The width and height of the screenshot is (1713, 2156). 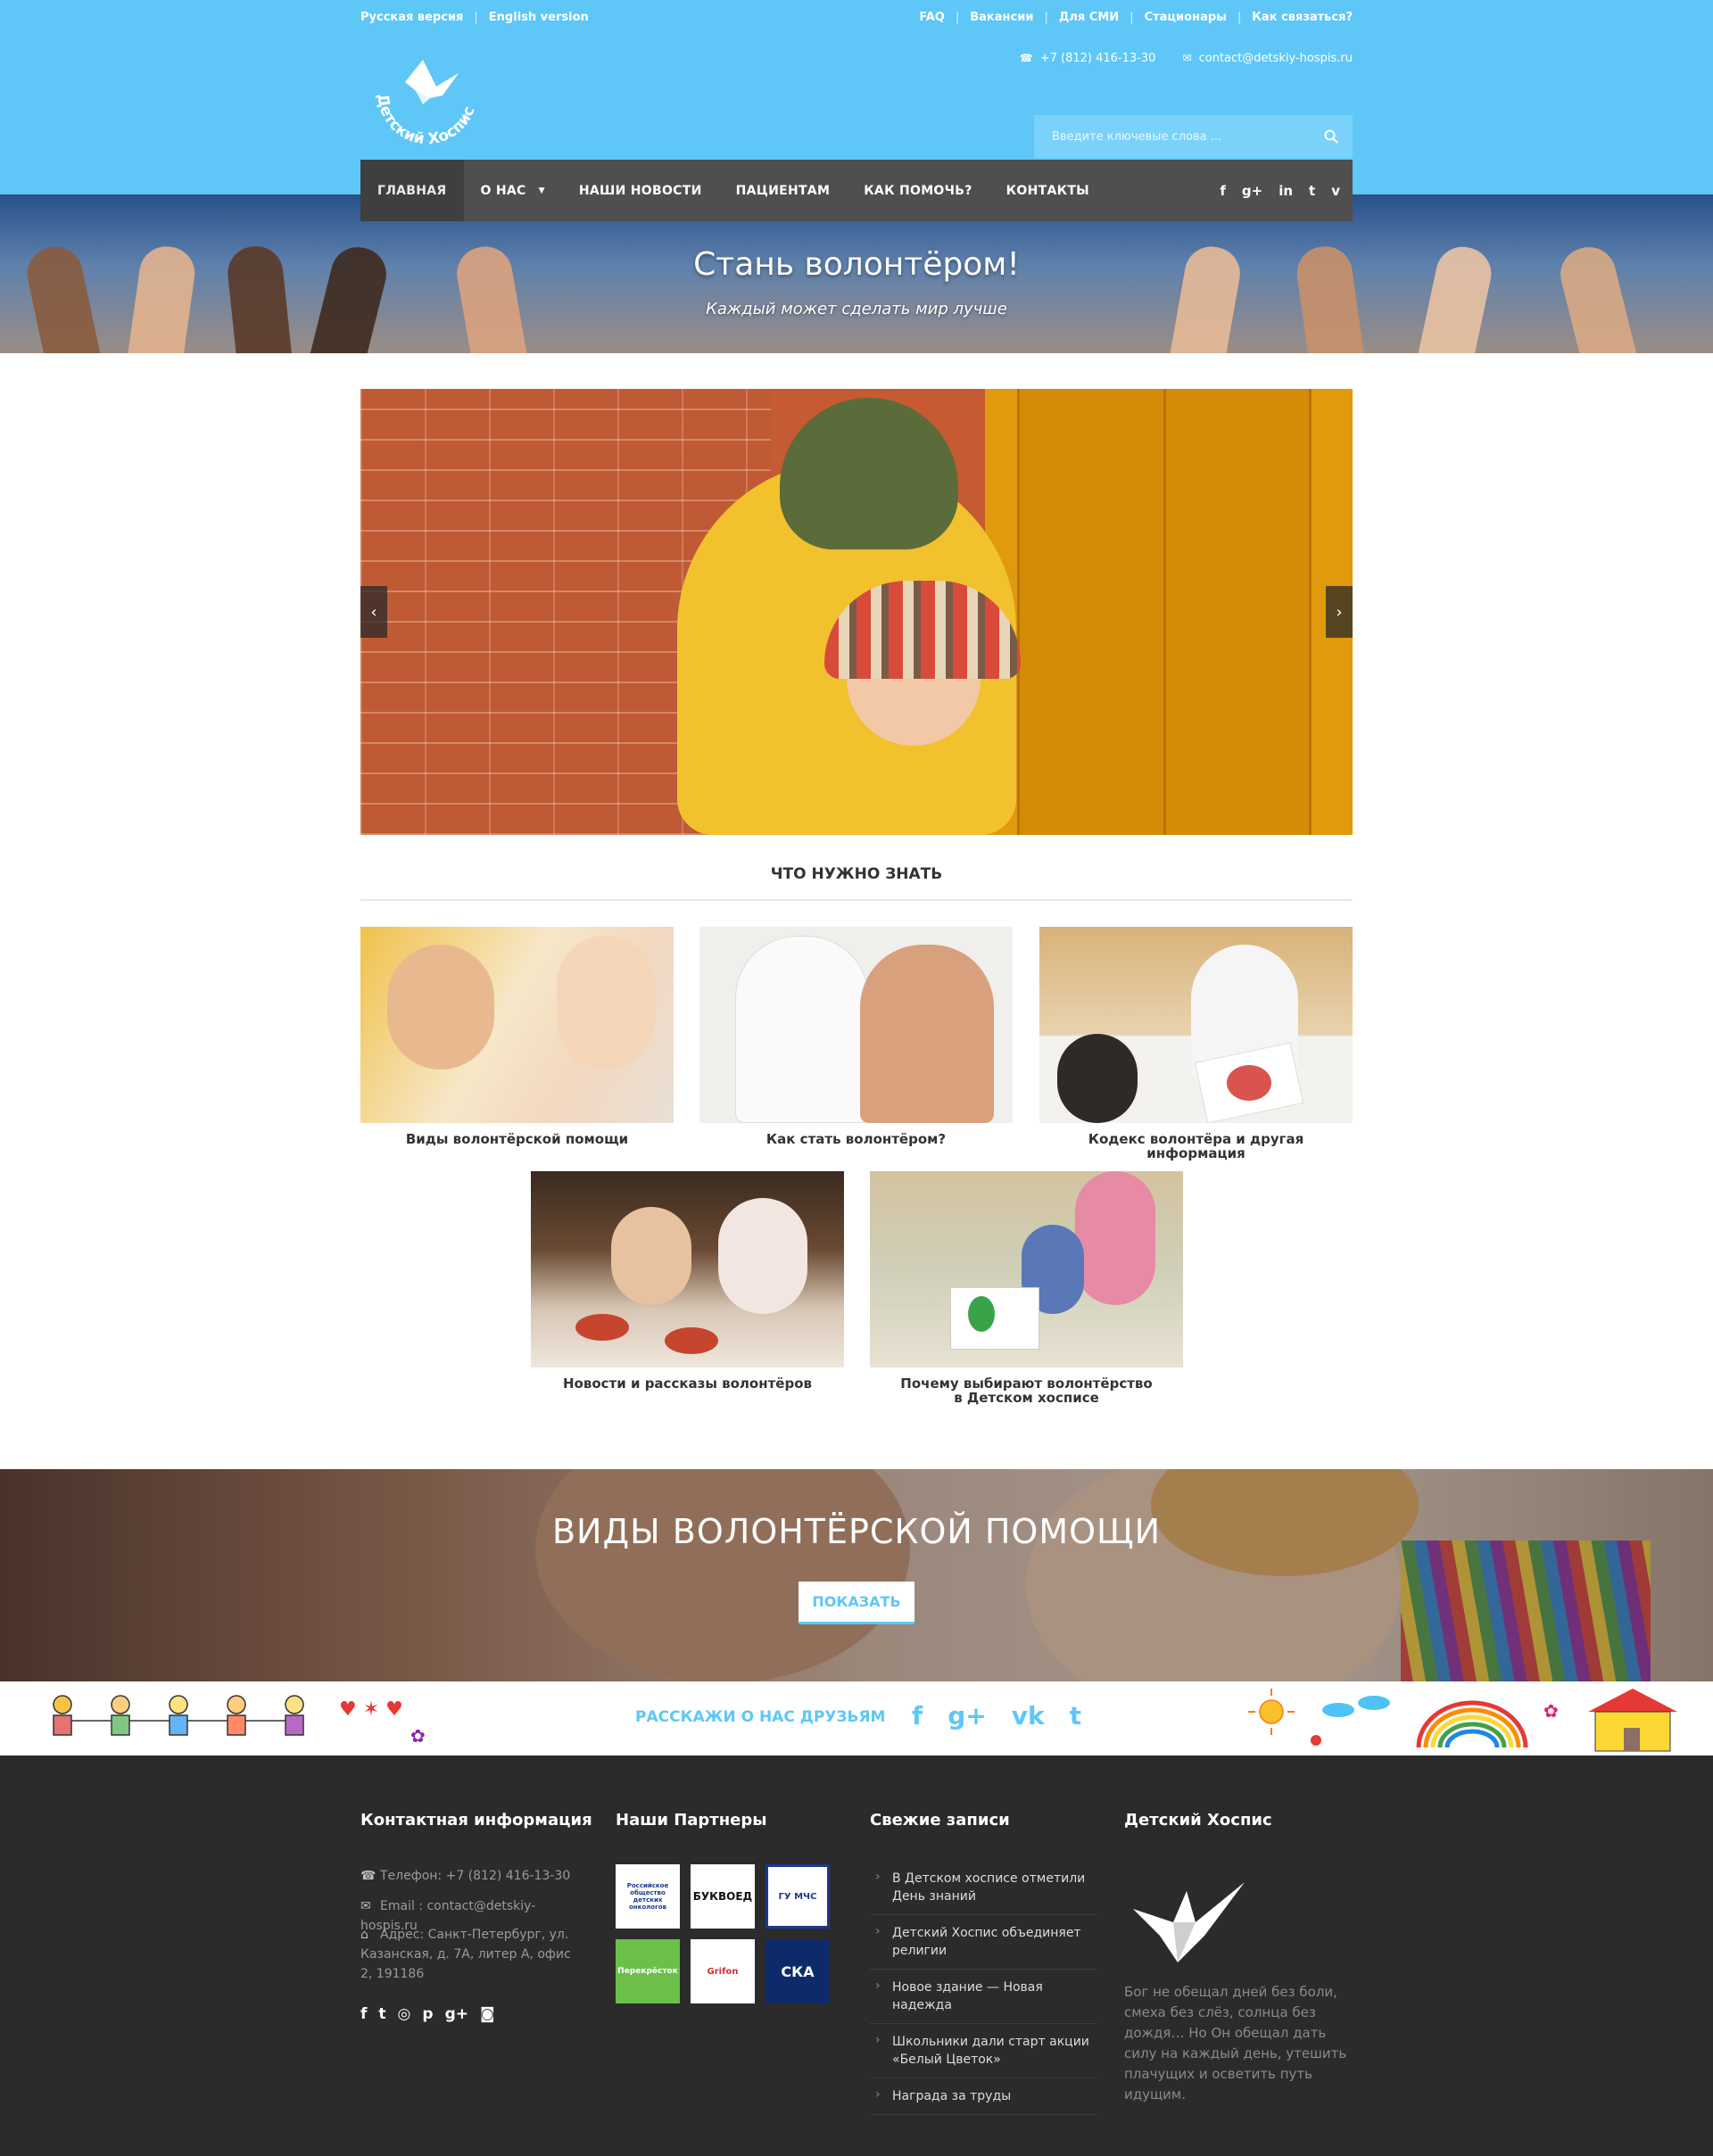 I want to click on door-divider, so click(x=1164, y=612).